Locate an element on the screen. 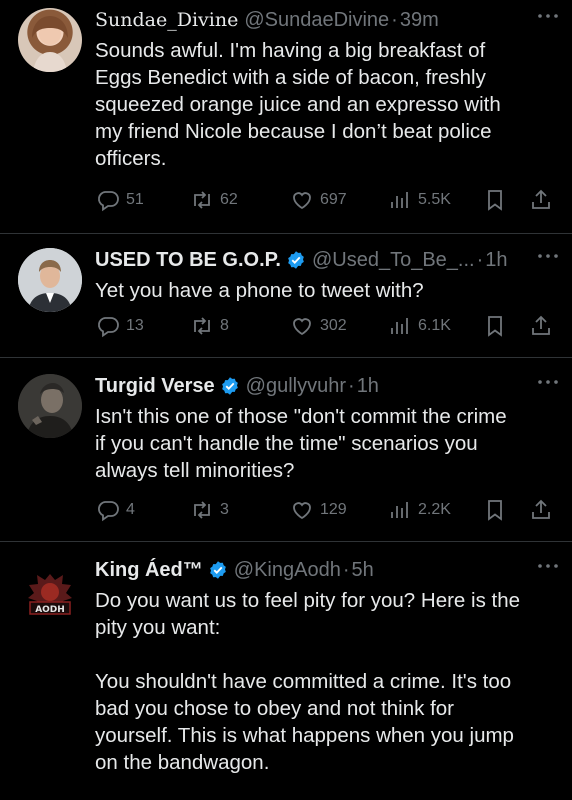 Image resolution: width=572 pixels, height=800 pixels. tweet-header: USED TO BE G.O.P. @Used_To_Be_... · 1h is located at coordinates (323, 260).